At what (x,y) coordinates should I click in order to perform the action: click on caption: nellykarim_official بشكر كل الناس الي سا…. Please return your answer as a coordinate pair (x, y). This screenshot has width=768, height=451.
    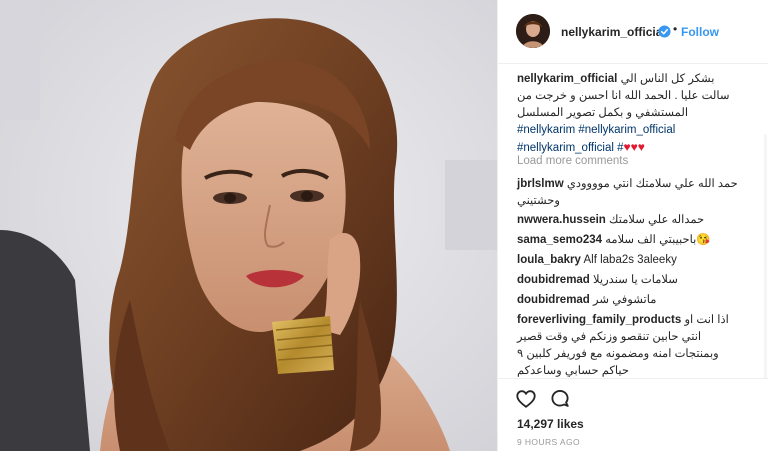
    Looking at the image, I should click on (635, 114).